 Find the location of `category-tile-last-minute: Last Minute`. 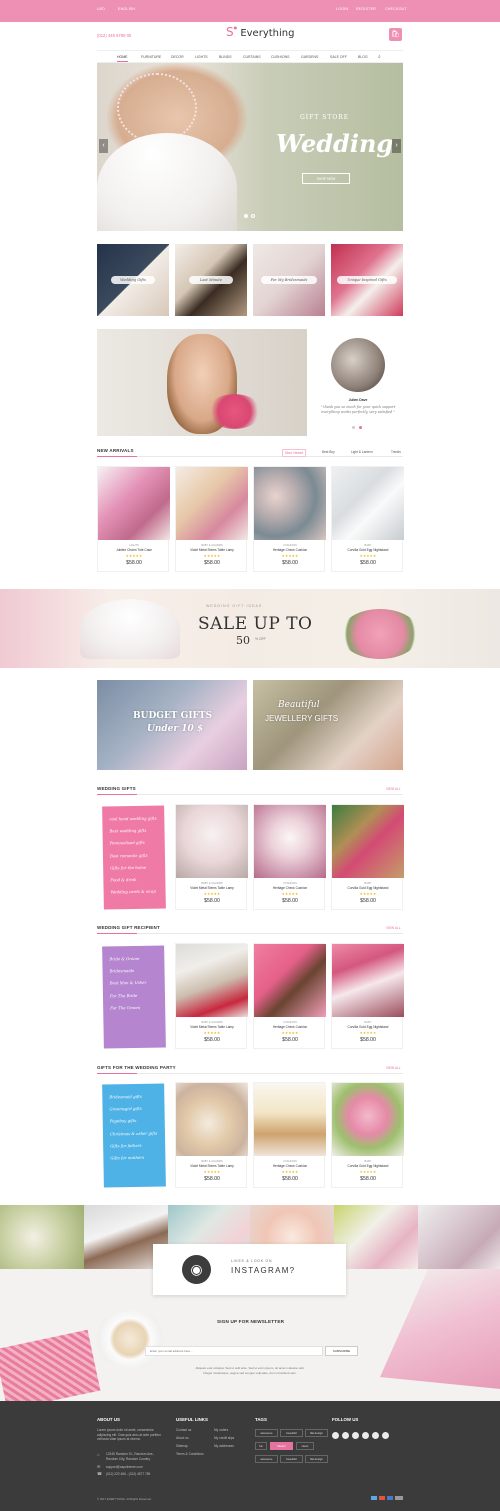

category-tile-last-minute: Last Minute is located at coordinates (211, 280).